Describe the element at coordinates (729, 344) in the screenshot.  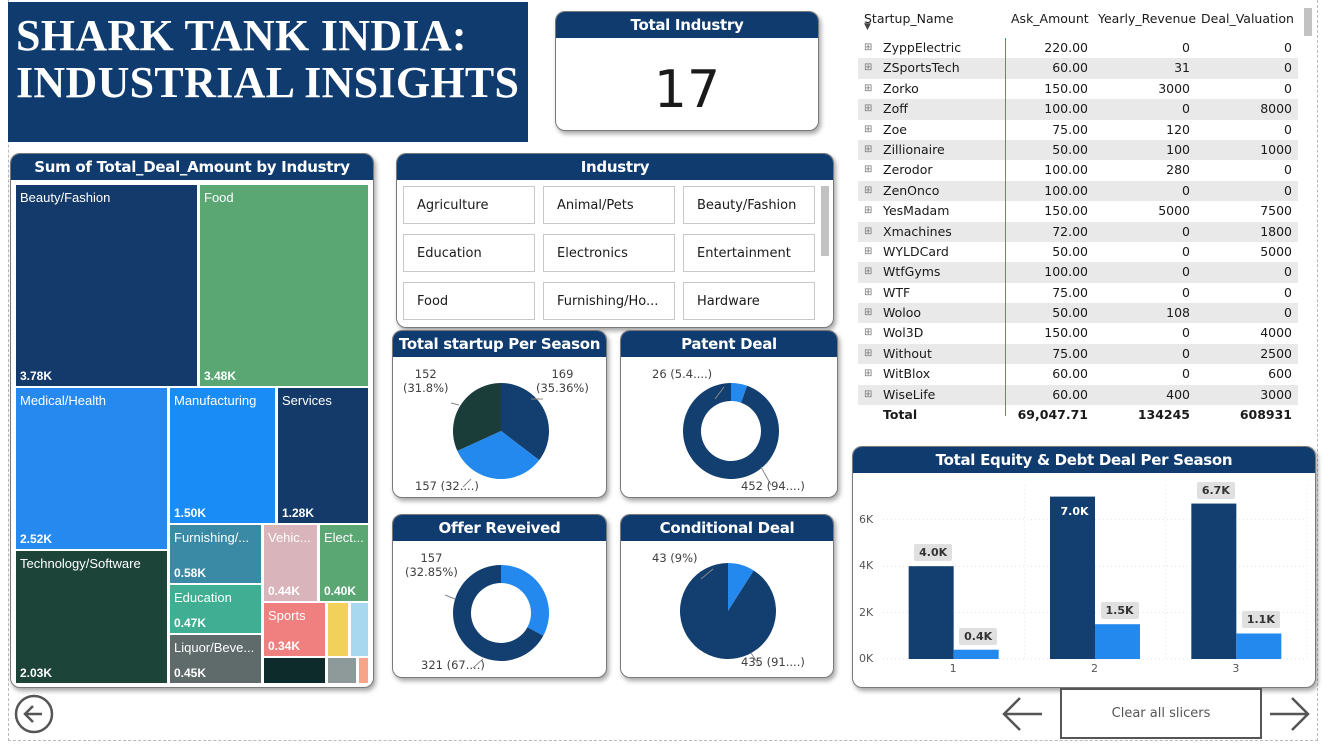
I see `patent-donut-title: Patent Deal` at that location.